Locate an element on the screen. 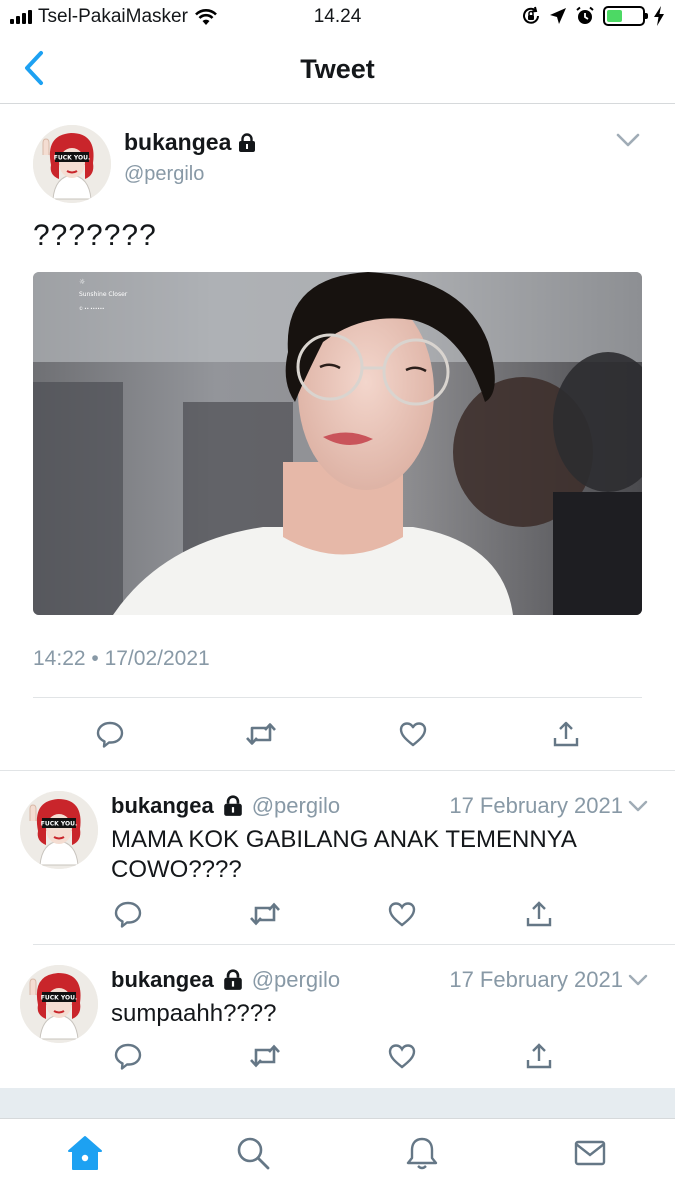  chevron-left-icon is located at coordinates (34, 68).